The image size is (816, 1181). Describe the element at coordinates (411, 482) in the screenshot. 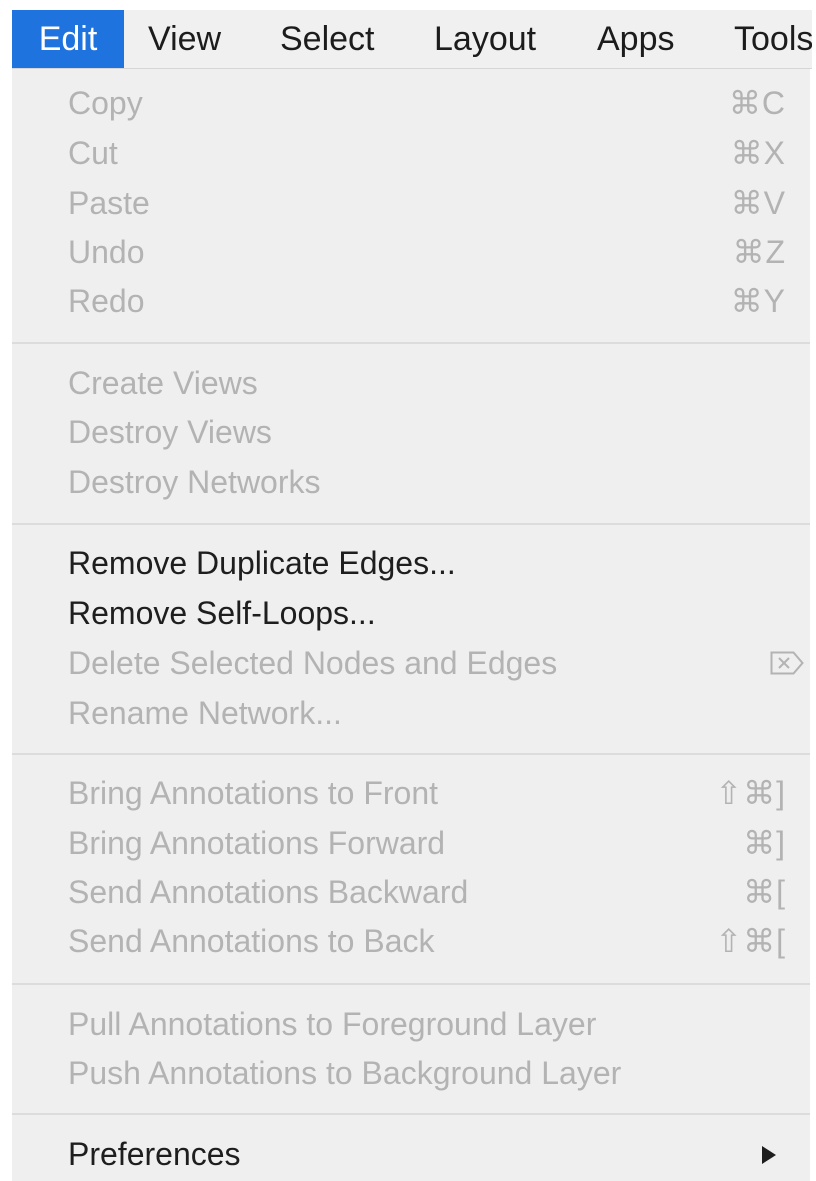

I see `menu-item-destroy-networks: Destroy Networks` at that location.